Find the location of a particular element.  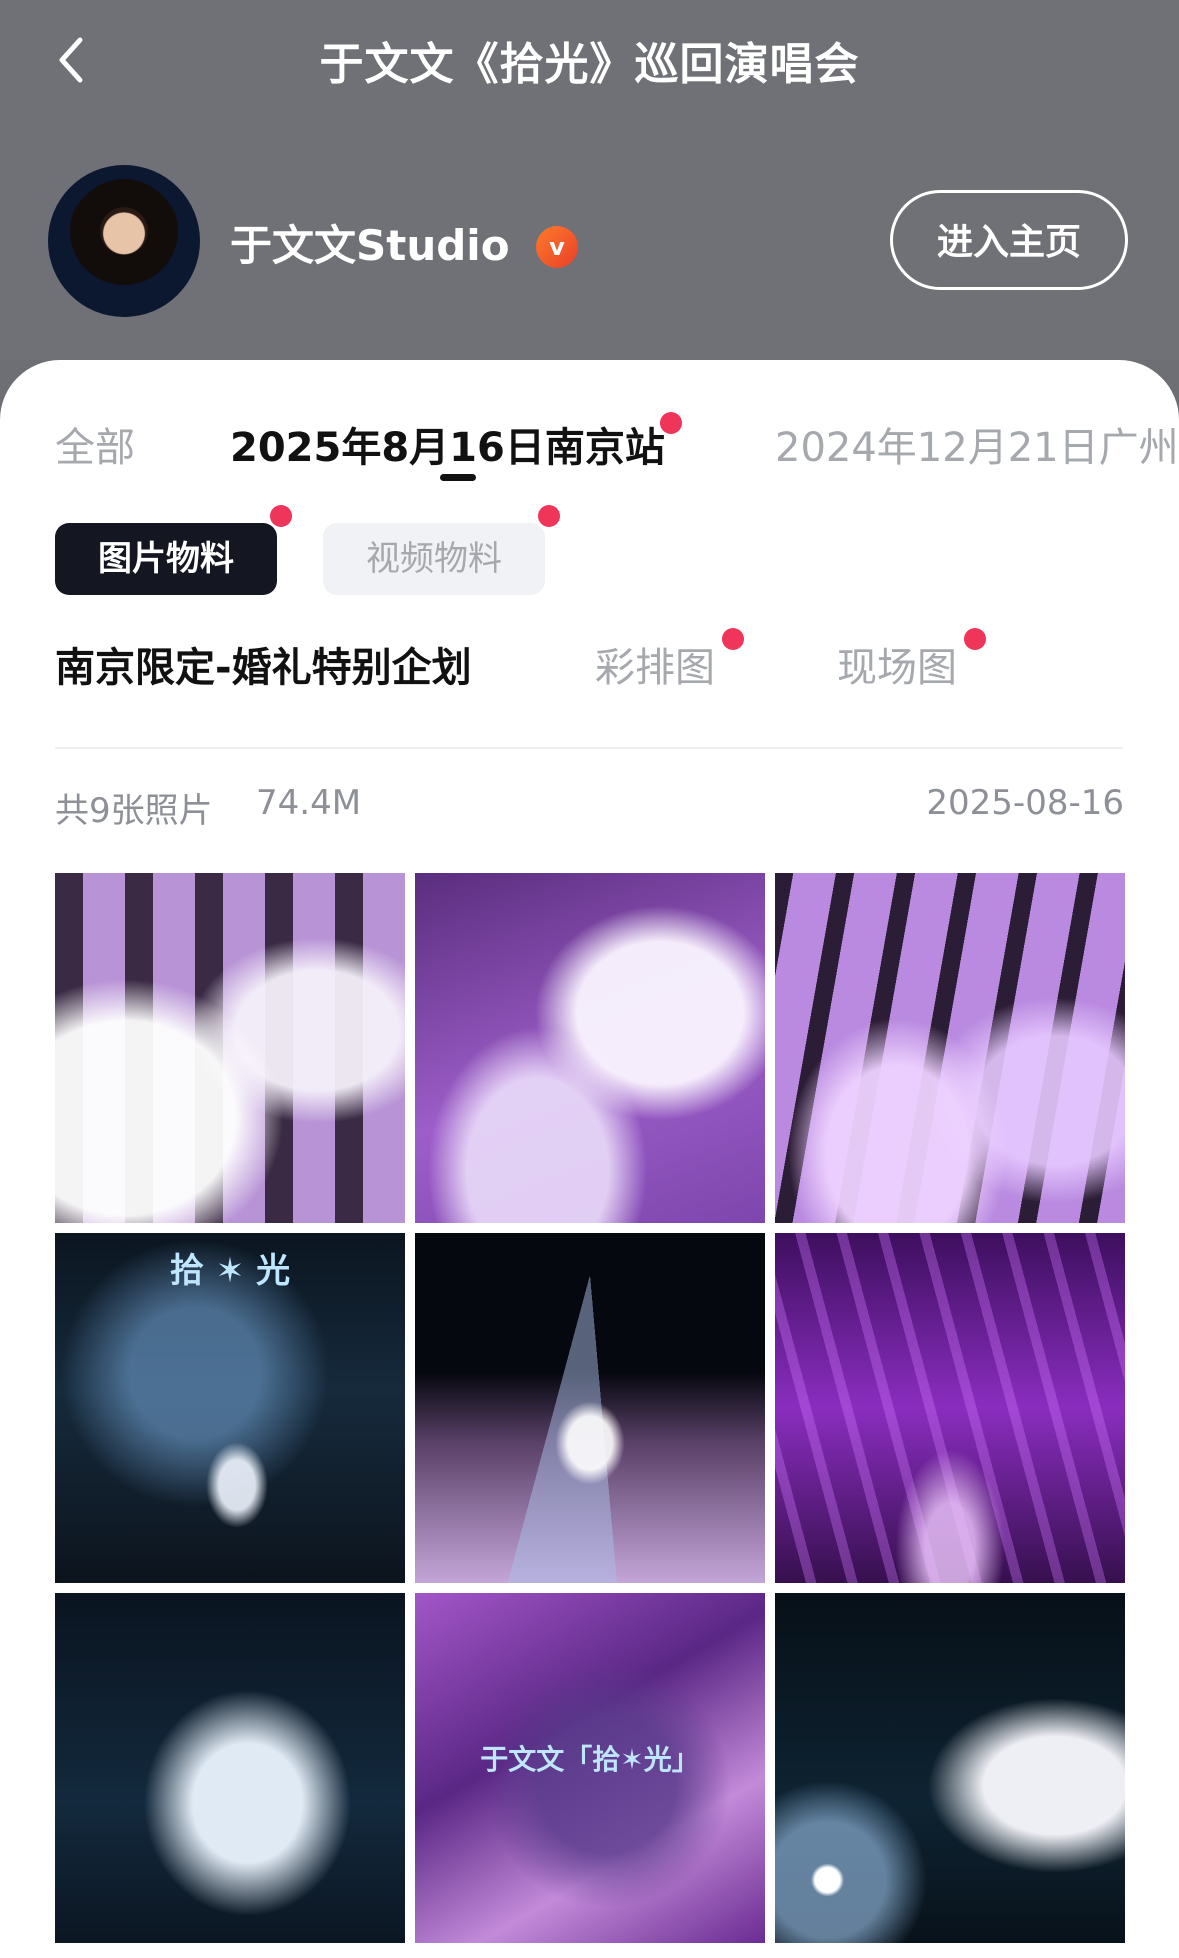

photo-count: 共9张照片 is located at coordinates (134, 811).